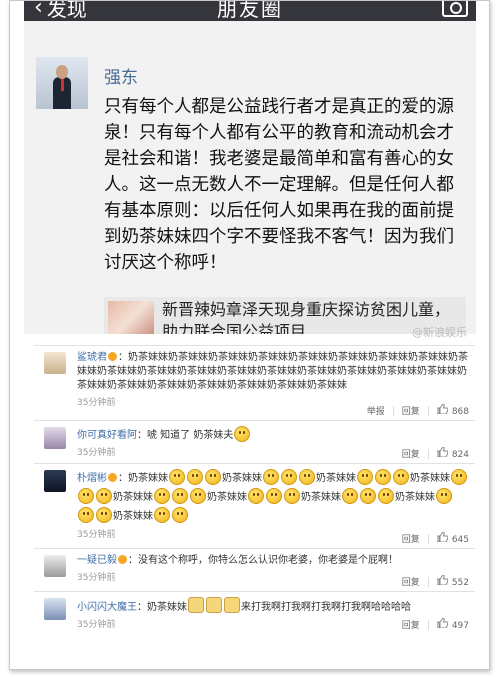  What do you see at coordinates (97, 560) in the screenshot?
I see `comment-author: 一疑已毅` at bounding box center [97, 560].